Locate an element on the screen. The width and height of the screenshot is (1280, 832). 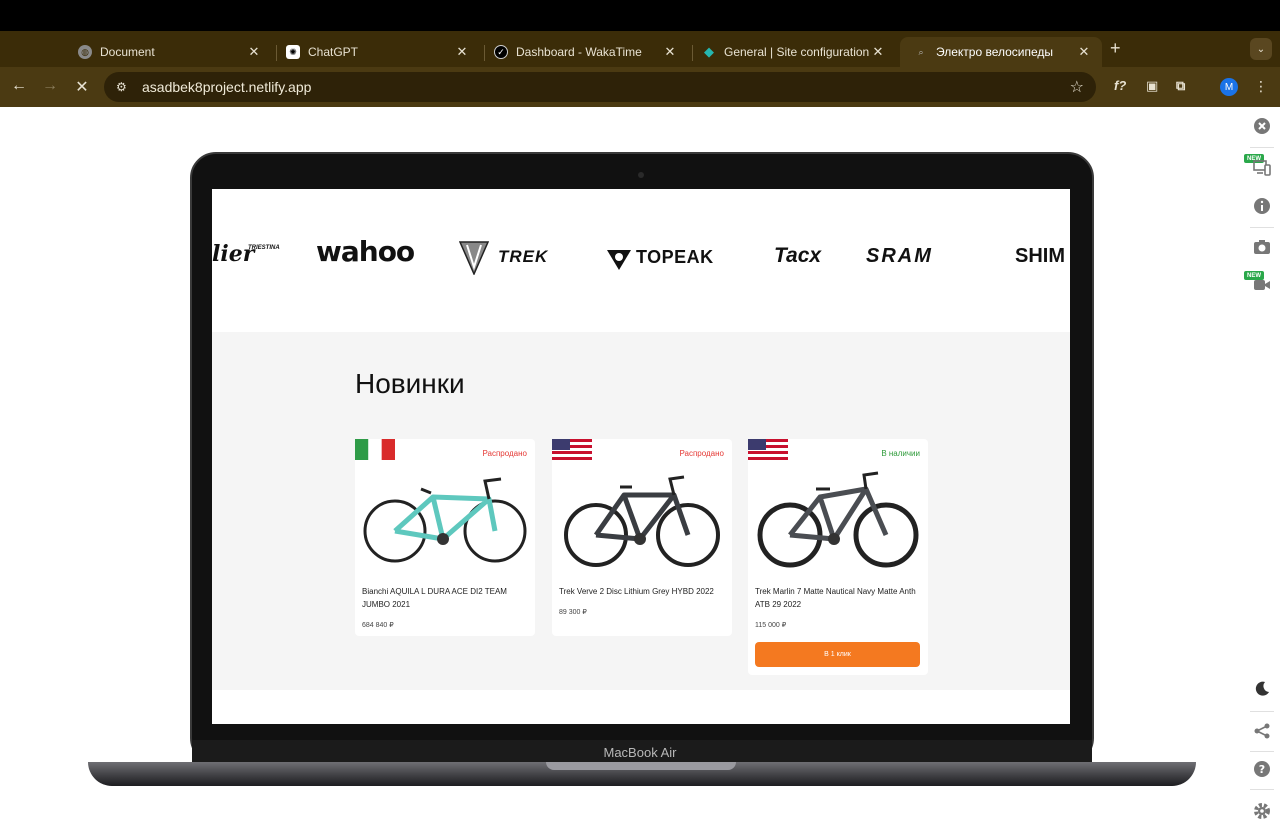
font-extension-button: f? is located at coordinates (1120, 85).